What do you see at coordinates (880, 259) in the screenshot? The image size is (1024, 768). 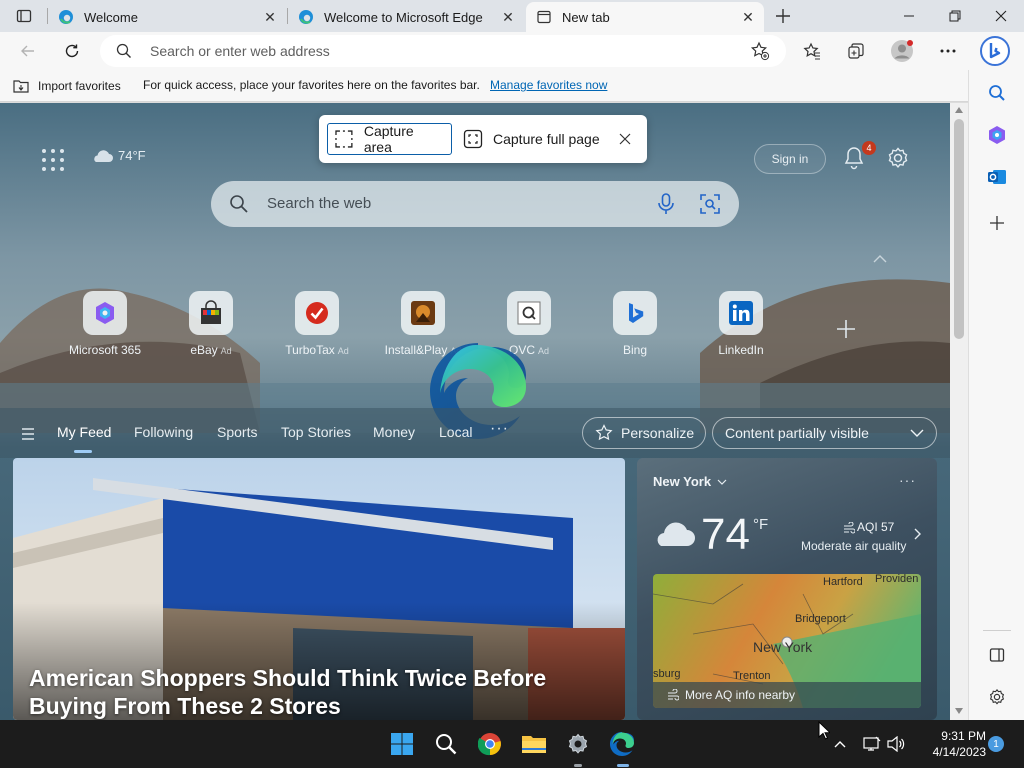 I see `chevron-up-icon` at bounding box center [880, 259].